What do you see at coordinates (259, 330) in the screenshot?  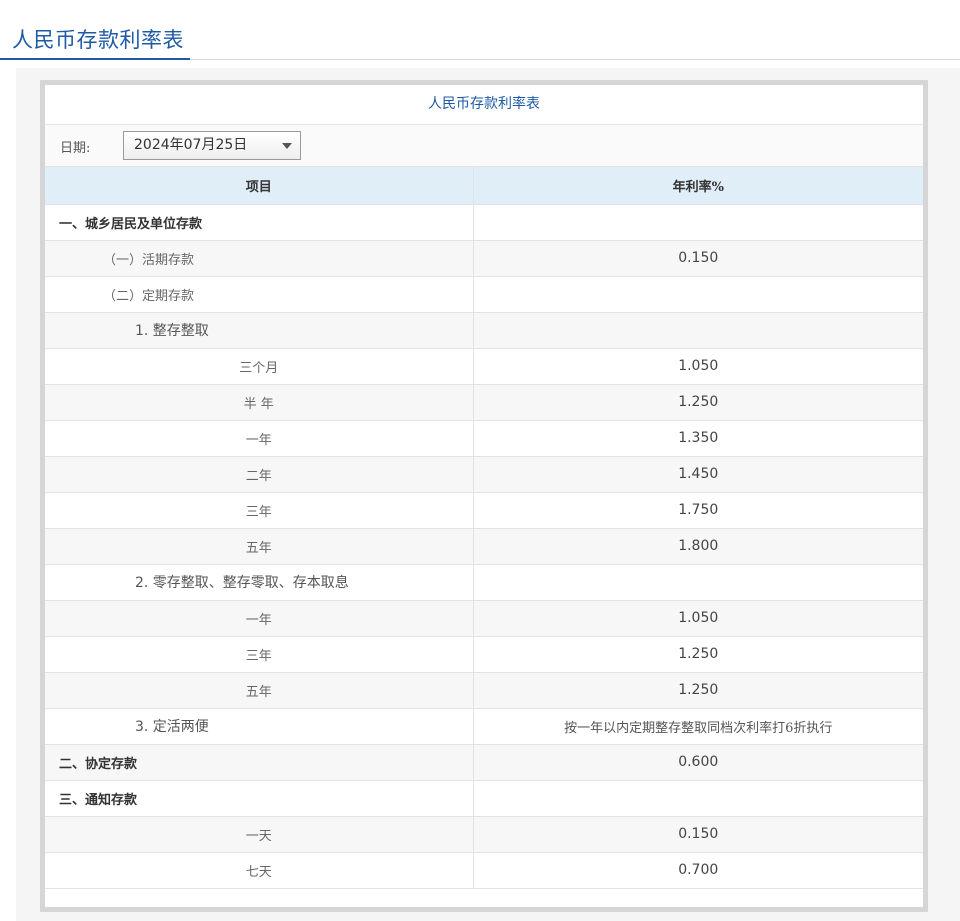 I see `row-label: 1. 整存整取` at bounding box center [259, 330].